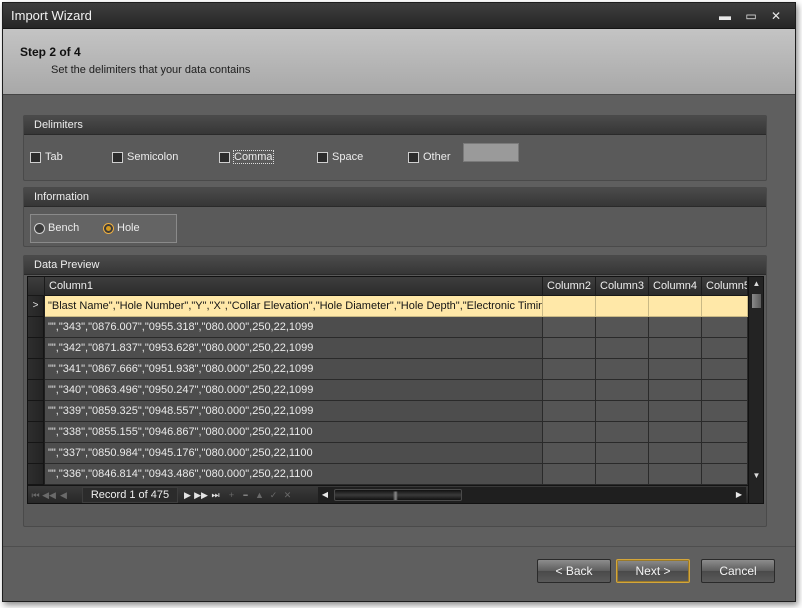 The height and width of the screenshot is (608, 802). I want to click on close-button: ✕, so click(776, 16).